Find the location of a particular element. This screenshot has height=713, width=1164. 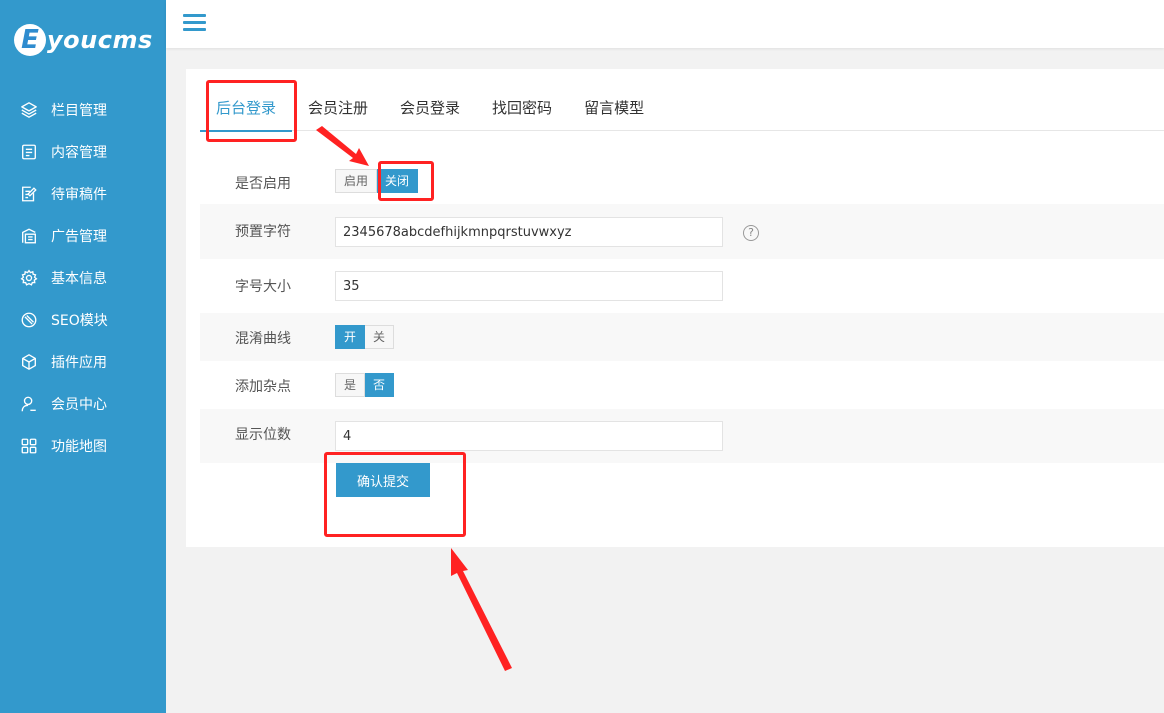

submit-button: 确认提交 is located at coordinates (383, 480).